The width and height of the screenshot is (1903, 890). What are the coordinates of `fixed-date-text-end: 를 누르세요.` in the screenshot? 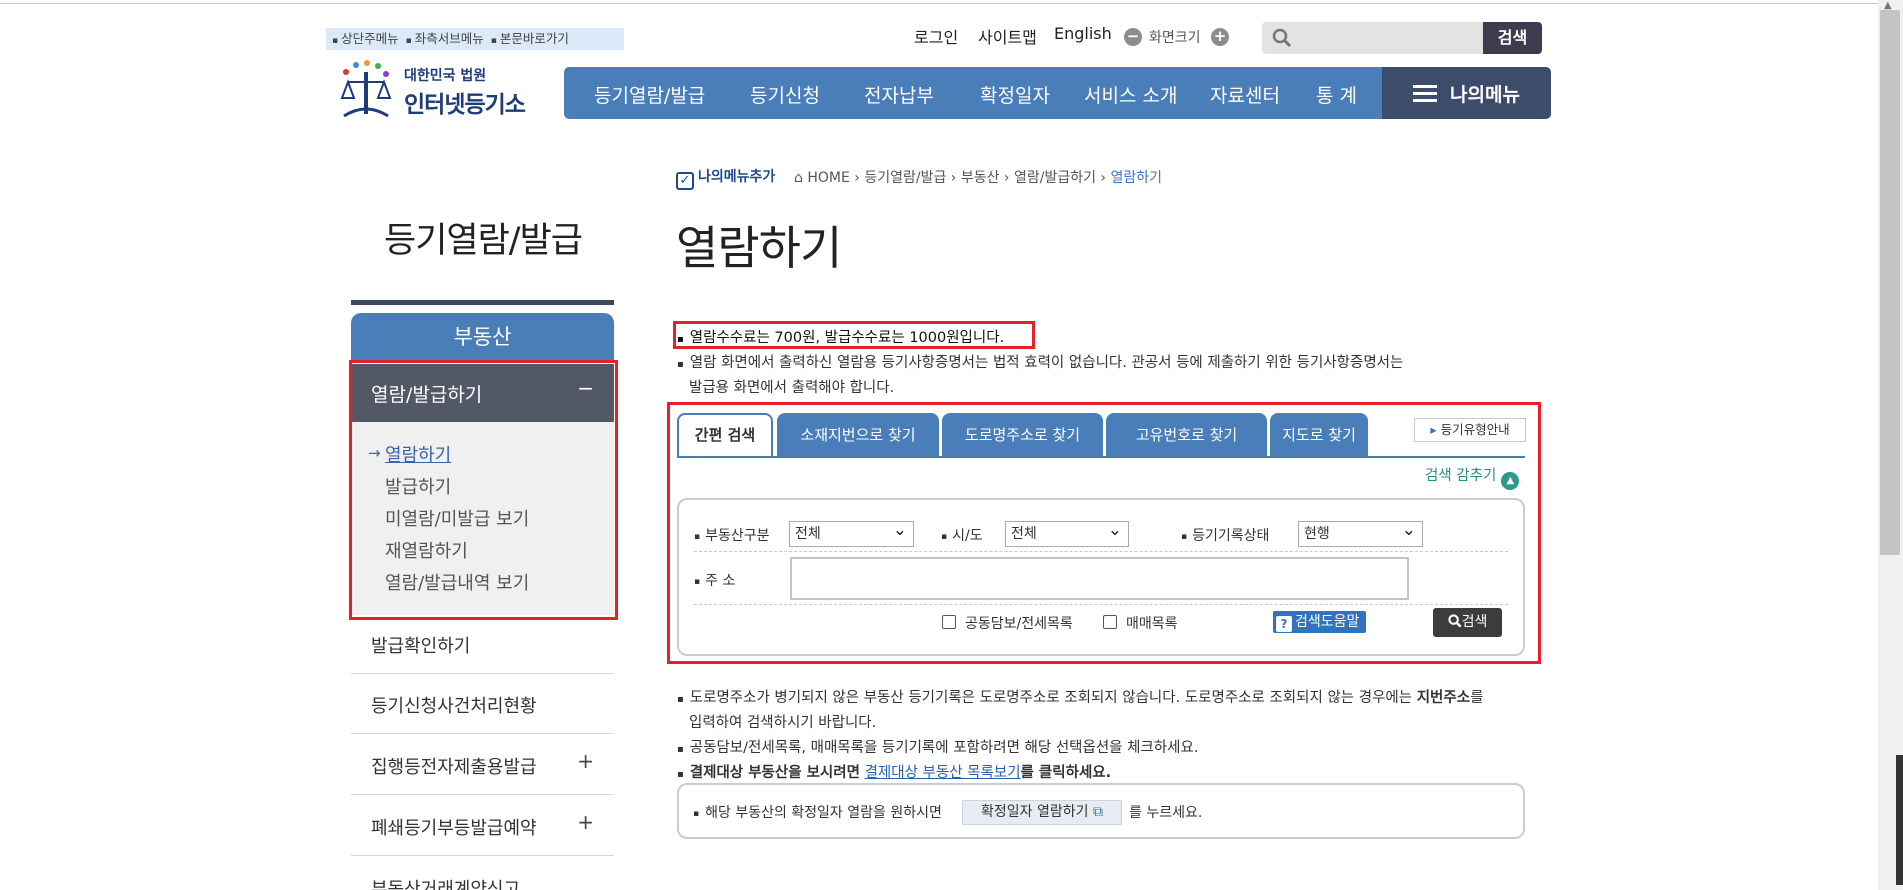 It's located at (1166, 813).